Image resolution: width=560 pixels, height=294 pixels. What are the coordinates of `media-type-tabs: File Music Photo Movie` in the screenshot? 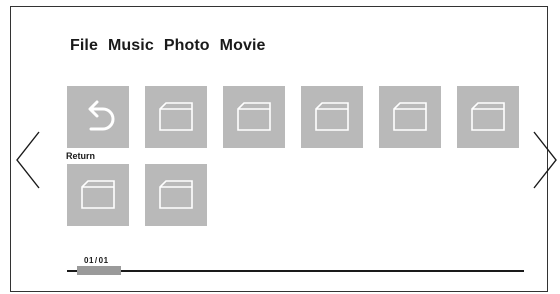 It's located at (172, 46).